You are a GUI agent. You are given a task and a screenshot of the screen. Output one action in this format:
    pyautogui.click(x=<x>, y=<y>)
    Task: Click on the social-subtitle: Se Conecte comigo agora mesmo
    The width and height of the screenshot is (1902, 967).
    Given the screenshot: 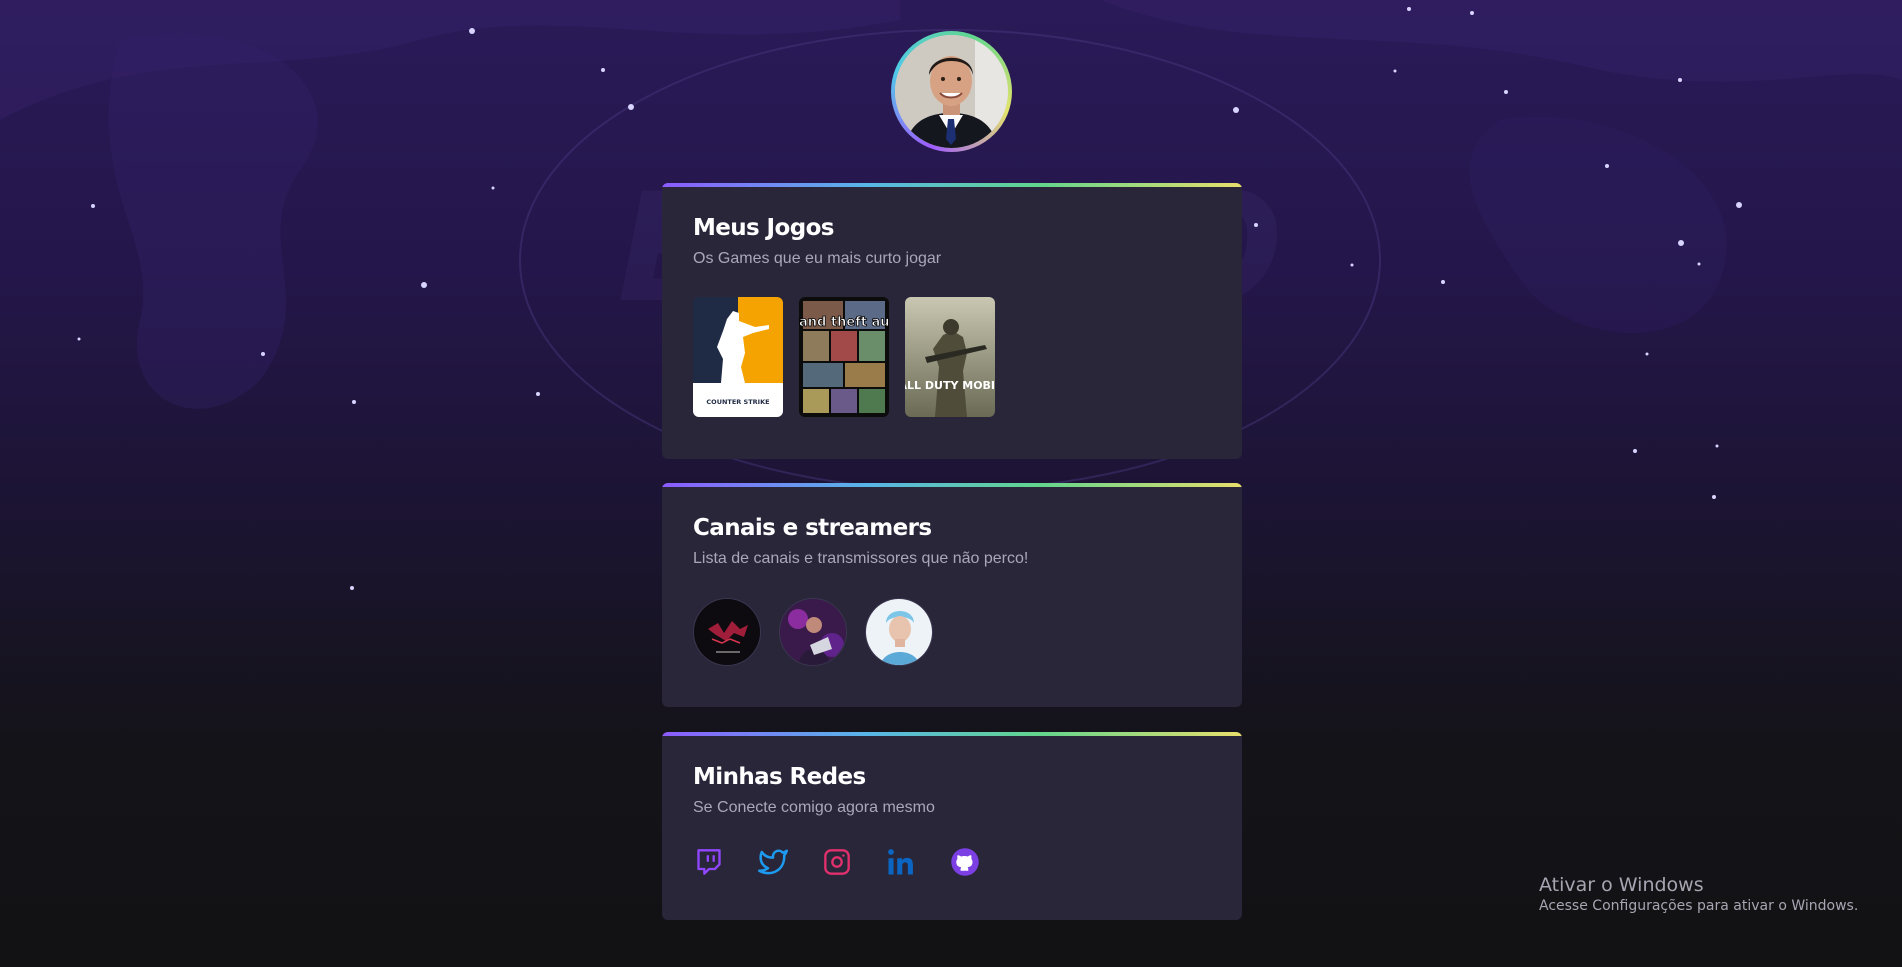 What is the action you would take?
    pyautogui.click(x=814, y=807)
    